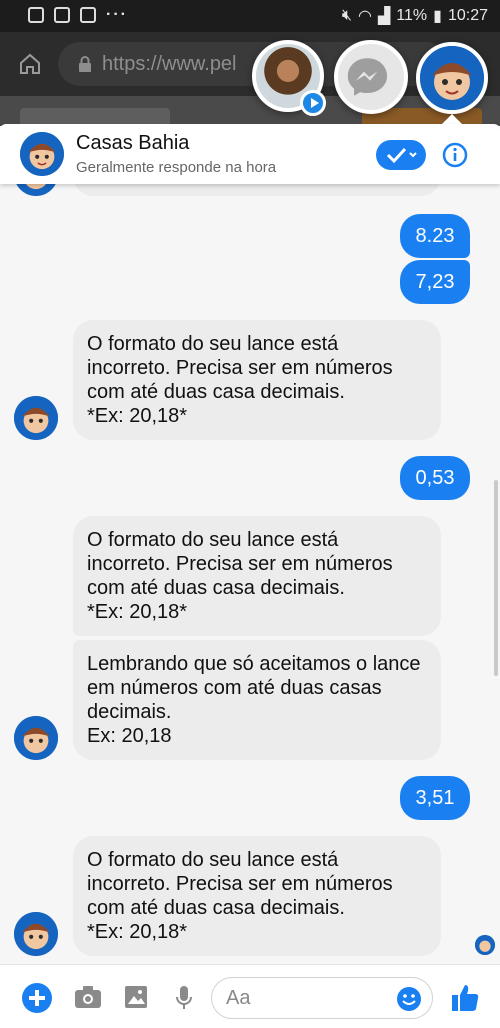 The width and height of the screenshot is (500, 1028). I want to click on message-outgoing: 8.23, so click(435, 236).